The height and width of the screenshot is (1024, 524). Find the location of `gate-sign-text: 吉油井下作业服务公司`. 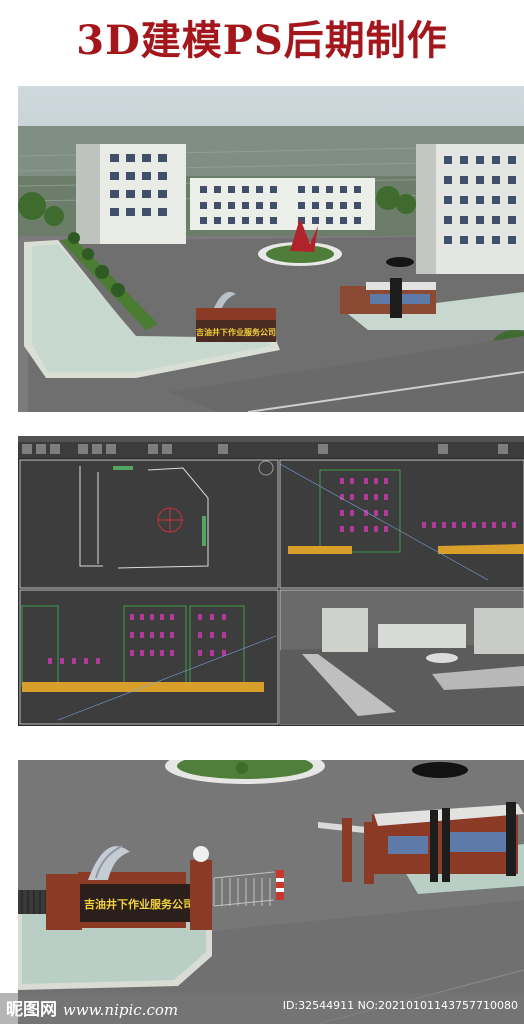

gate-sign-text: 吉油井下作业服务公司 is located at coordinates (236, 332).